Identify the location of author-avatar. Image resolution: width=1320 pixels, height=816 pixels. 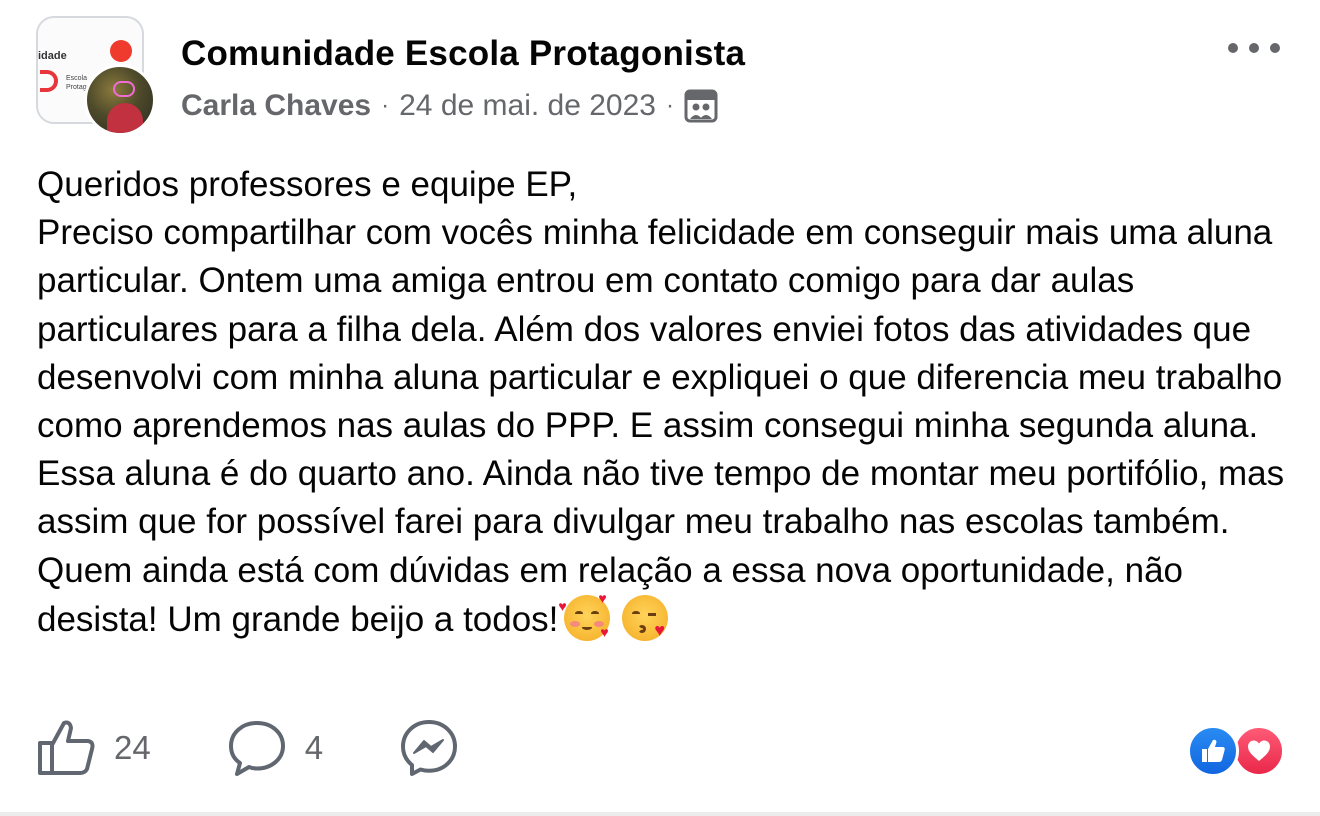
(120, 100).